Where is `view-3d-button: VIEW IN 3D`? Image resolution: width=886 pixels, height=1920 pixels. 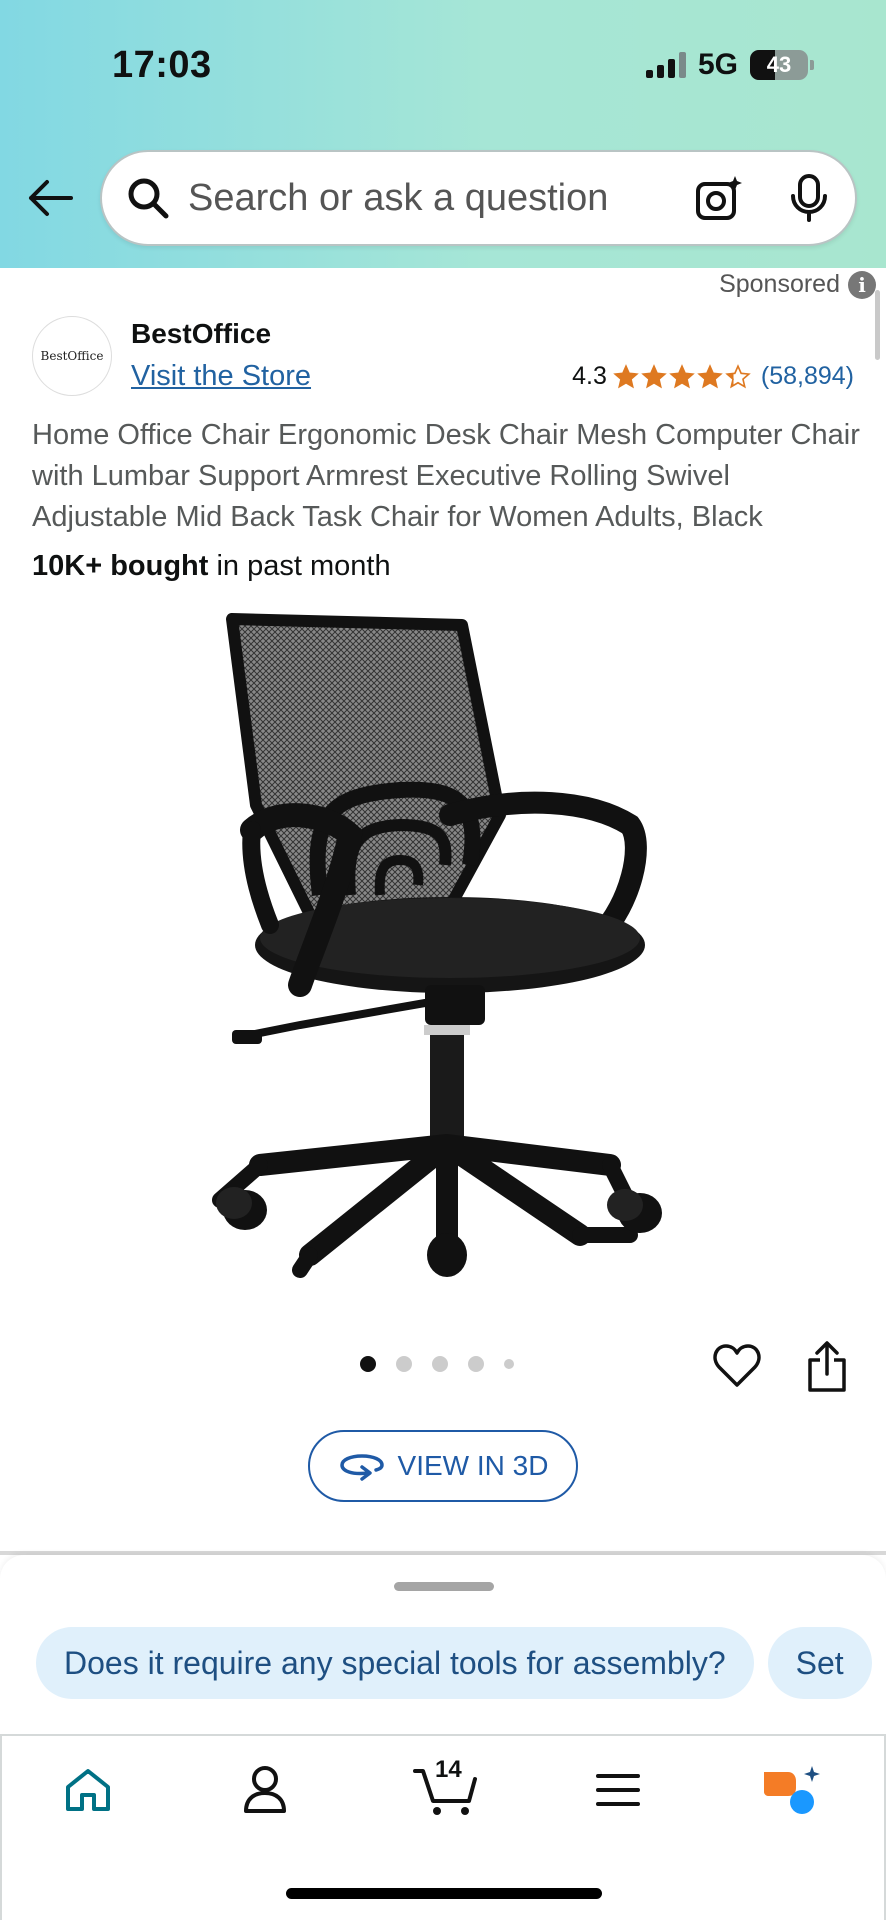 view-3d-button: VIEW IN 3D is located at coordinates (443, 1466).